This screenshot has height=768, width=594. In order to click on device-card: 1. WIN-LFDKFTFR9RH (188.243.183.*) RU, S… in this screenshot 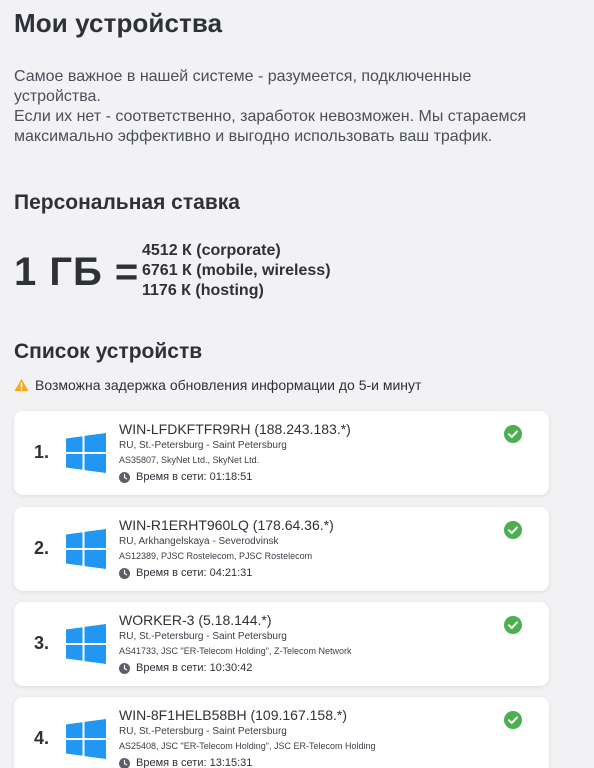, I will do `click(281, 453)`.